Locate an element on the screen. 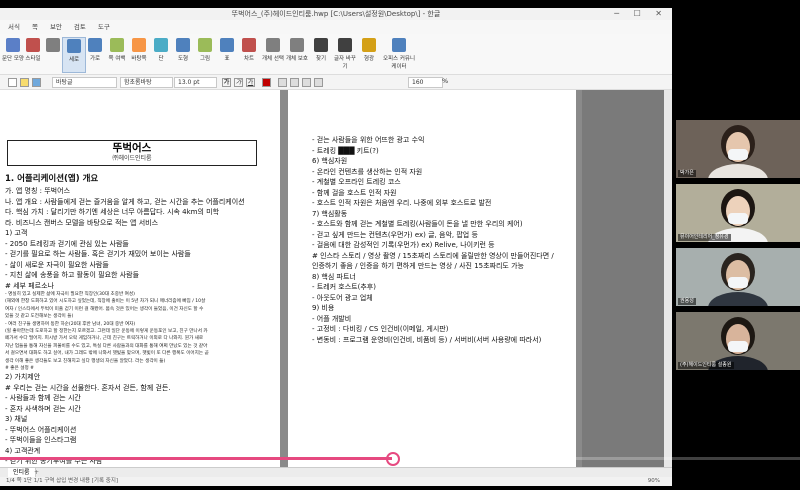 The image size is (800, 490). menu-item: 검토 is located at coordinates (80, 27).